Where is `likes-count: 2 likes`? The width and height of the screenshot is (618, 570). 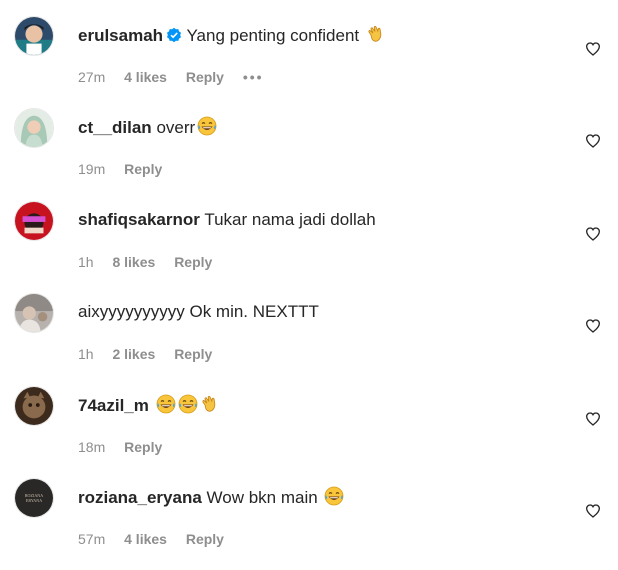 likes-count: 2 likes is located at coordinates (133, 354).